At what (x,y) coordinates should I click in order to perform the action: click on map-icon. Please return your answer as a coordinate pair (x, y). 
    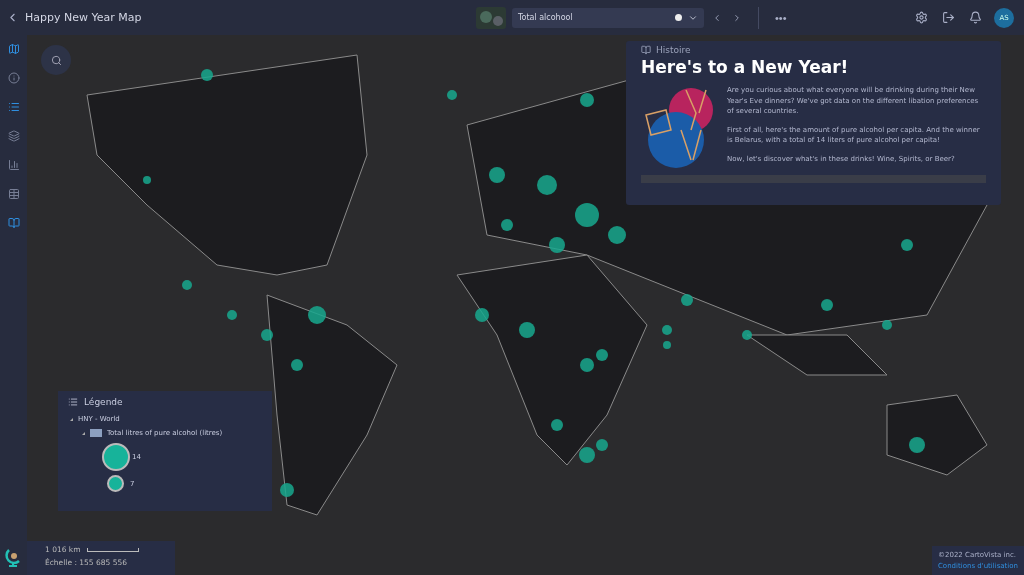
    Looking at the image, I should click on (13, 49).